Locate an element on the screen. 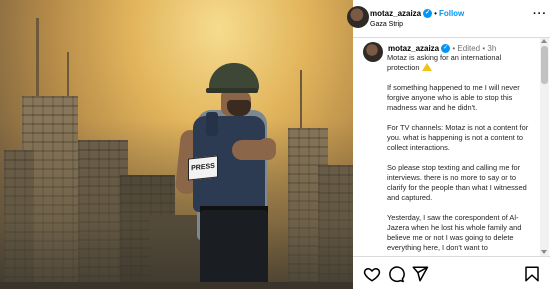 This screenshot has width=550, height=290. avatar is located at coordinates (358, 17).